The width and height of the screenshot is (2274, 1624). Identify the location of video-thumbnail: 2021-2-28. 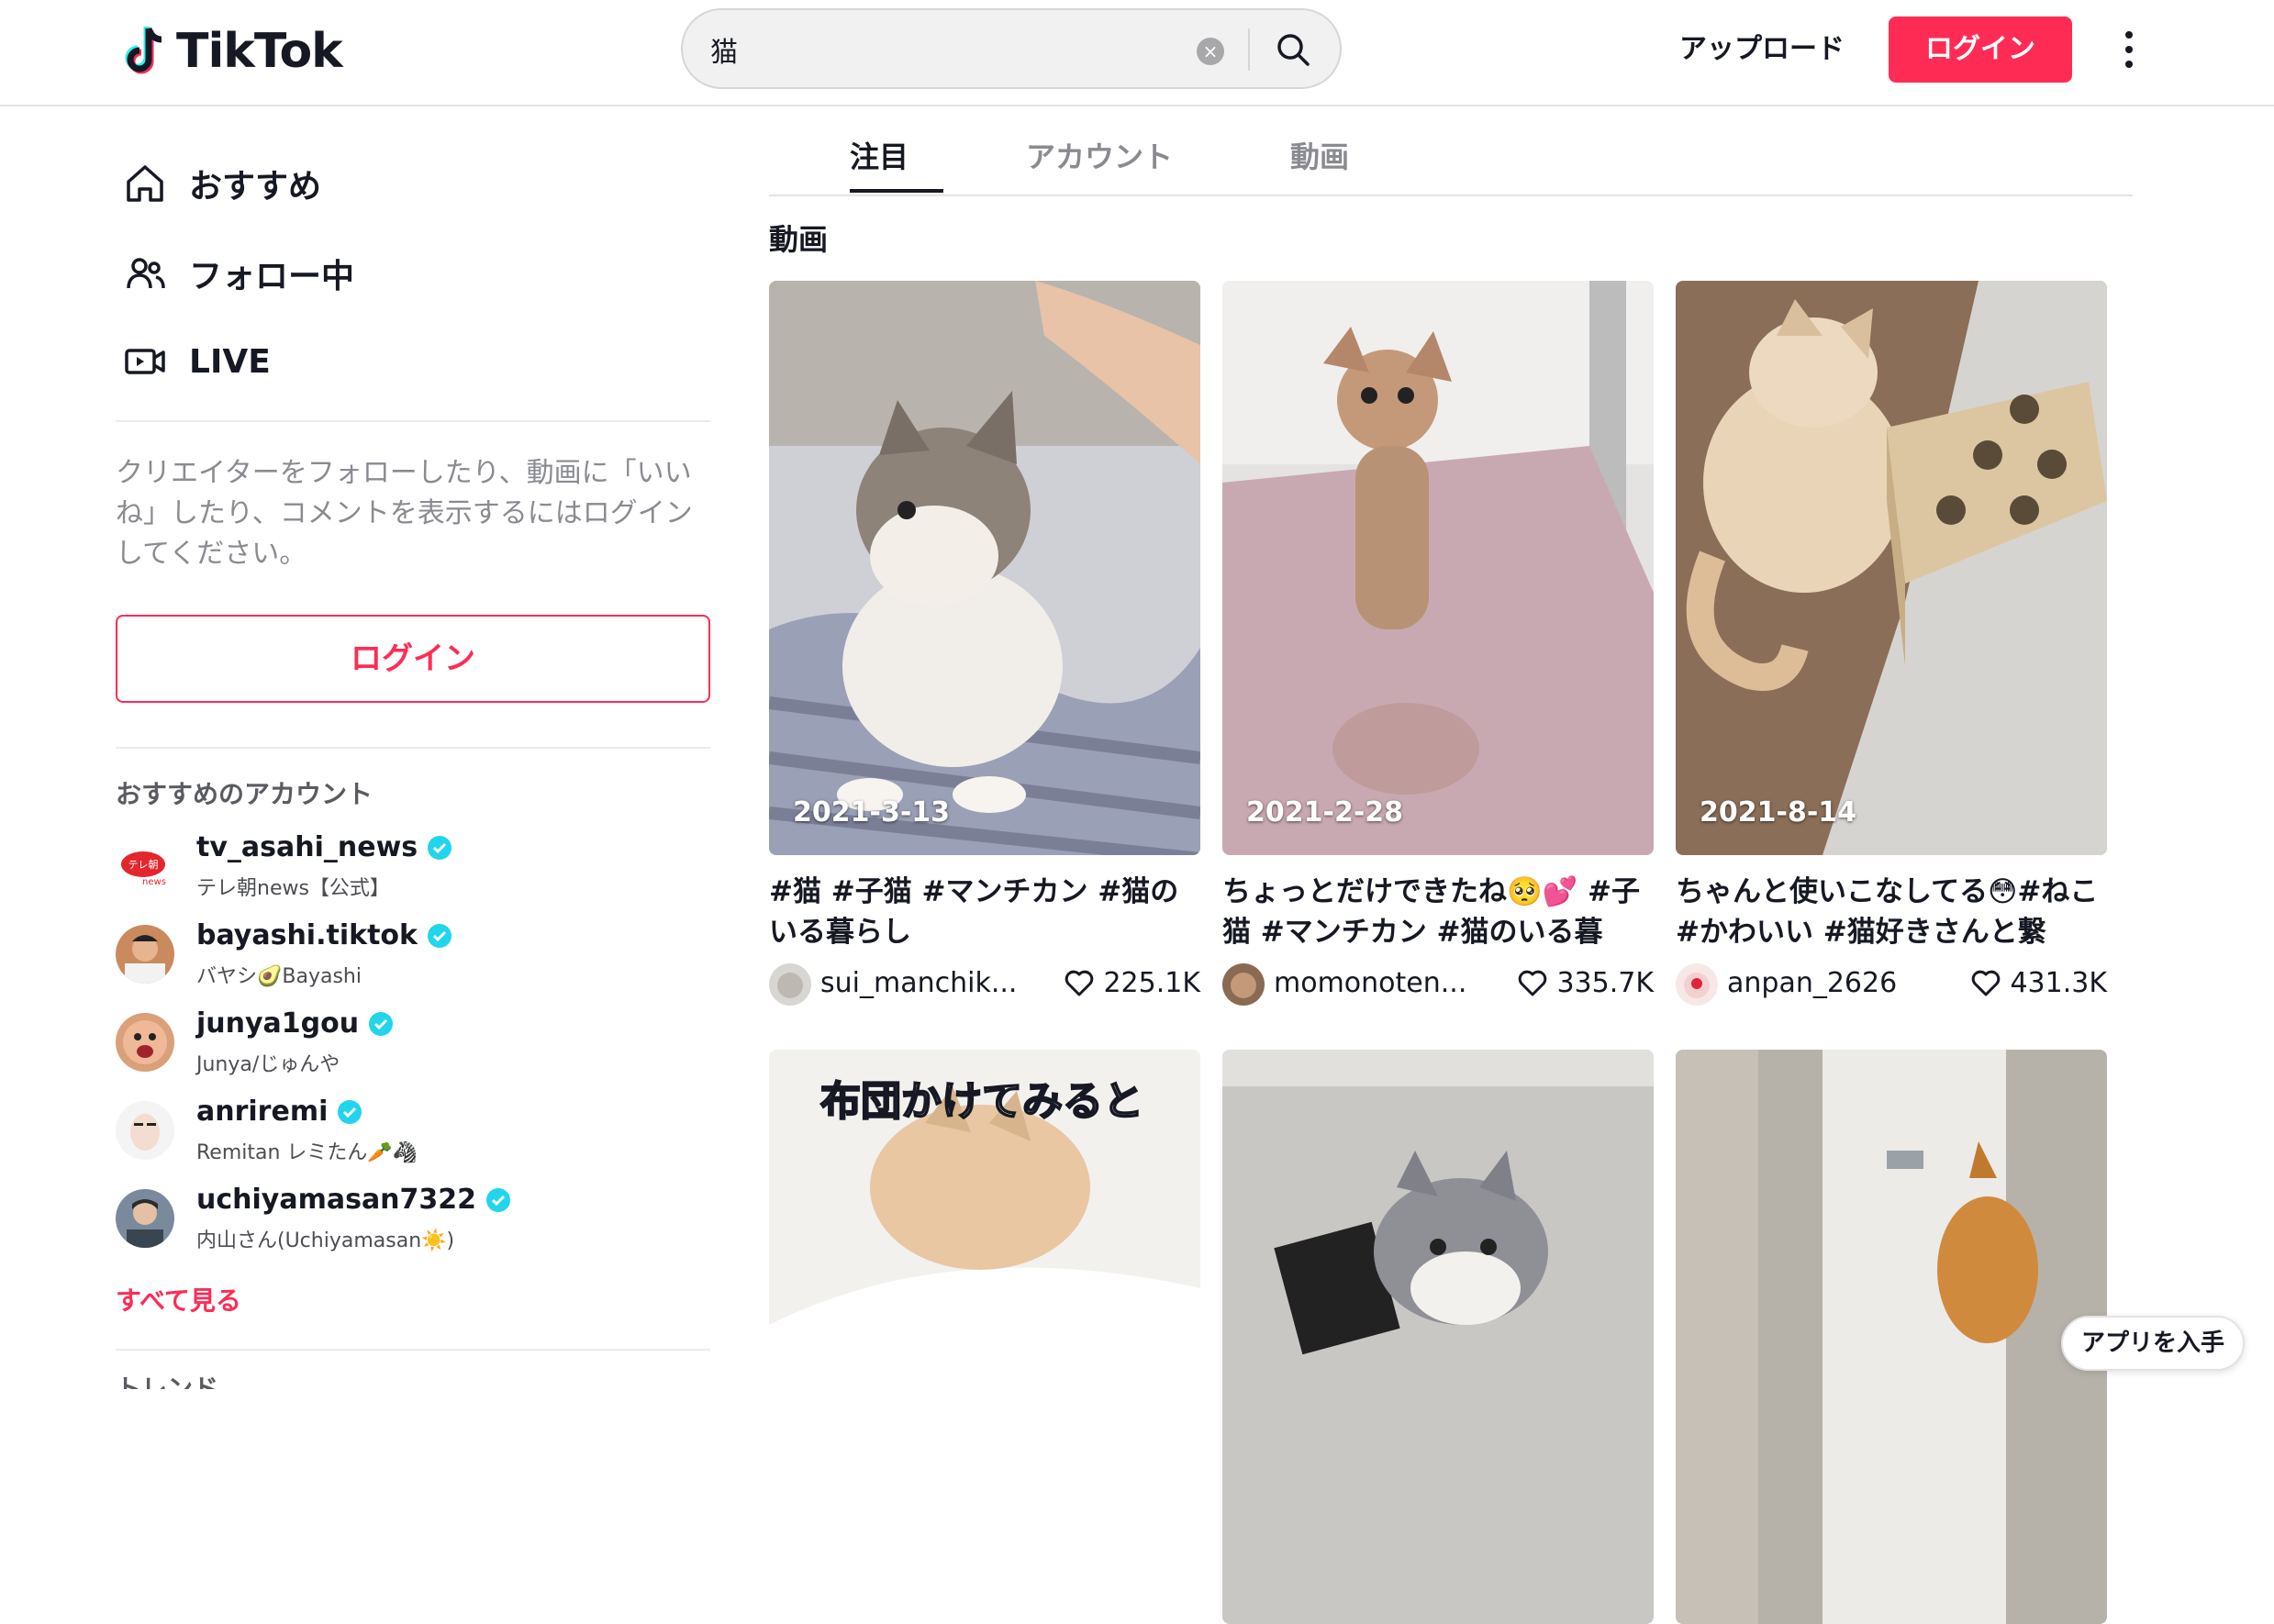
(1438, 568).